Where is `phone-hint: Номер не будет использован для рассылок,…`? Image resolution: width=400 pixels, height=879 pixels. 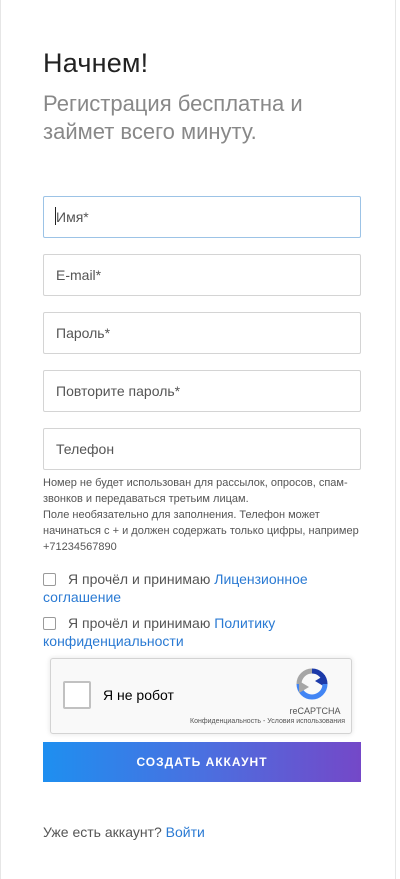 phone-hint: Номер не будет использован для рассылок,… is located at coordinates (204, 515).